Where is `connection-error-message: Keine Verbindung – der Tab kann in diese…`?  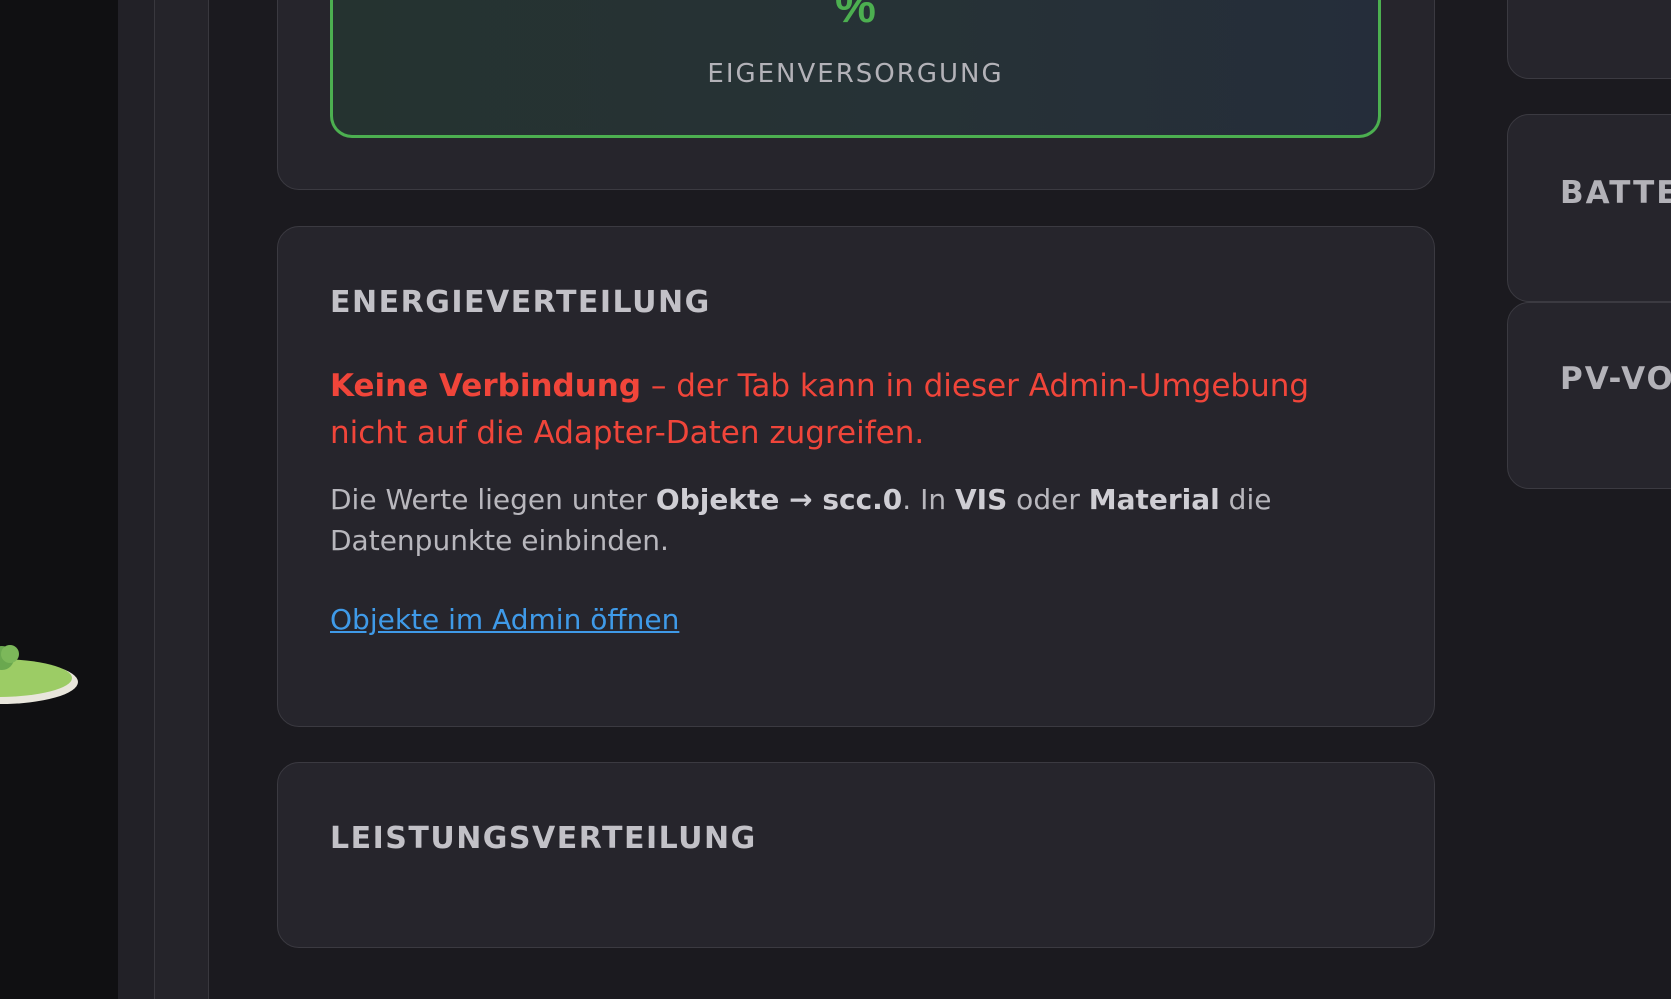
connection-error-message: Keine Verbindung – der Tab kann in diese… is located at coordinates (860, 410).